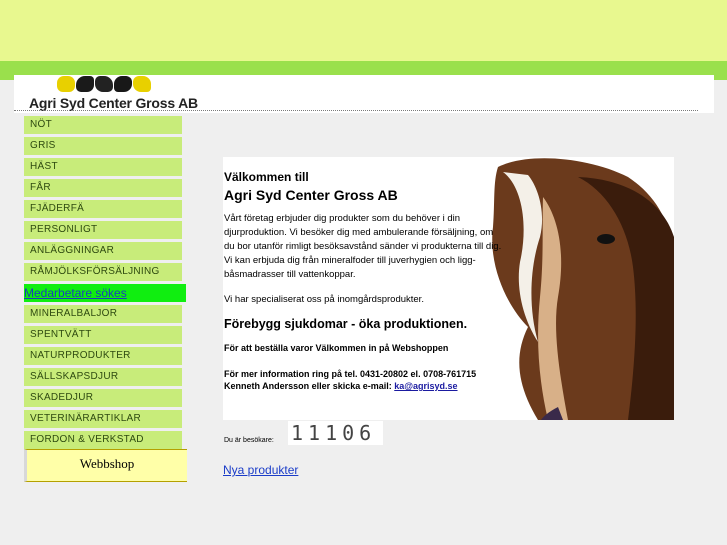  What do you see at coordinates (103, 167) in the screenshot?
I see `menu-item-hast: HÄST` at bounding box center [103, 167].